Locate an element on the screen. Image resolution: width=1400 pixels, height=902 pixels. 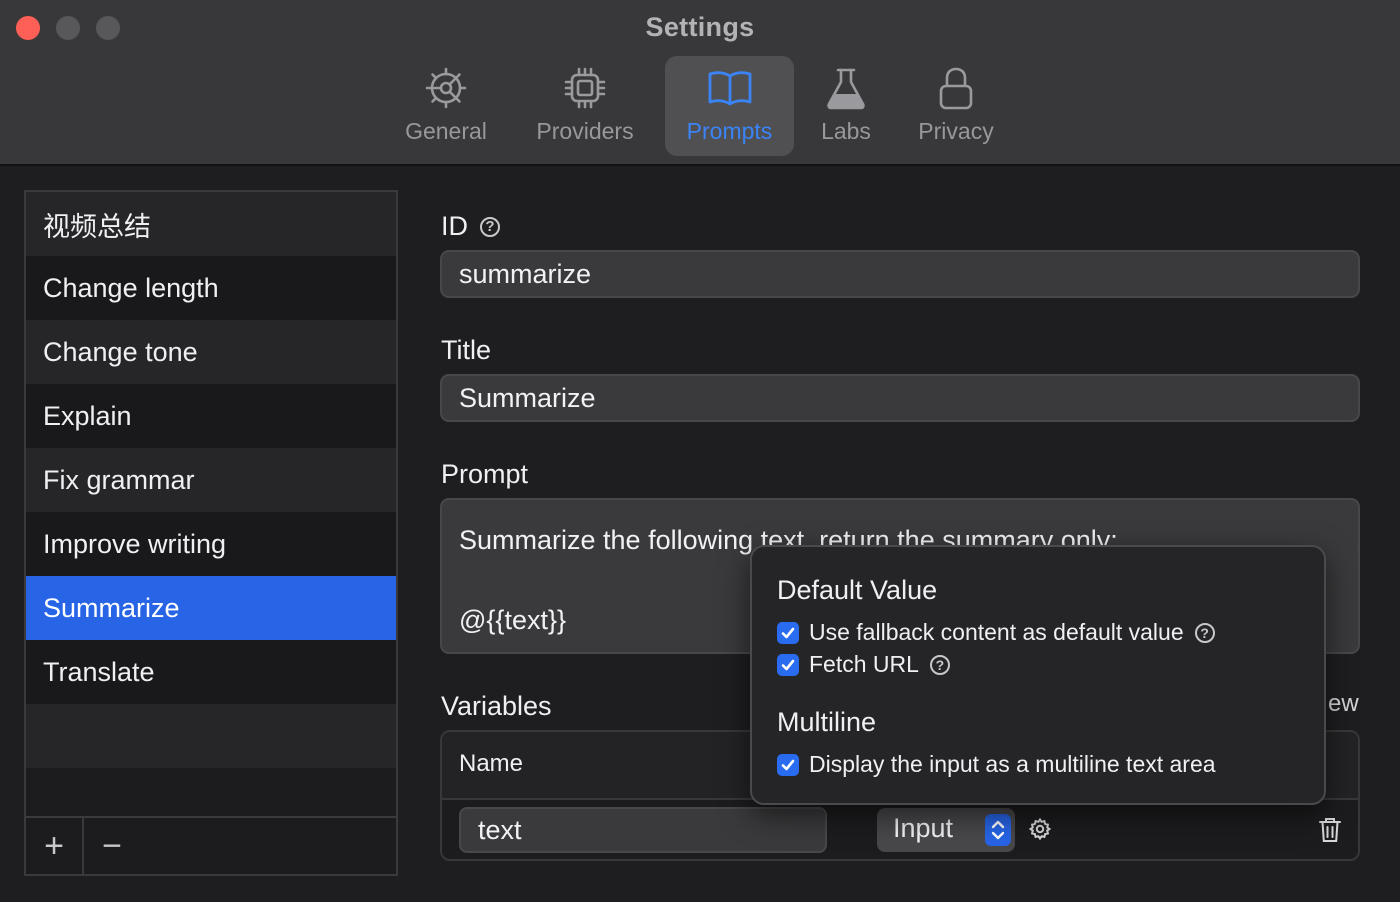
id-label-text: ID is located at coordinates (454, 226).